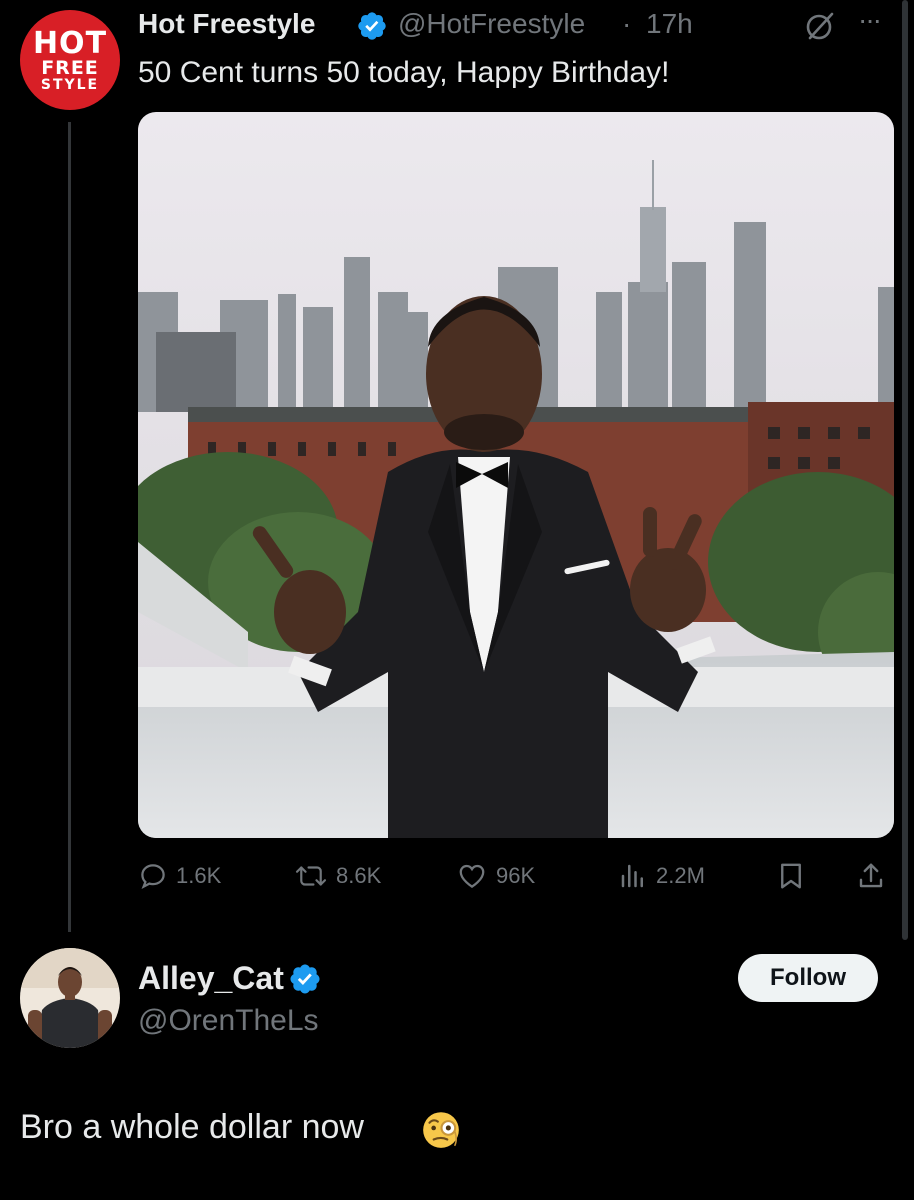 The width and height of the screenshot is (914, 1200). What do you see at coordinates (680, 875) in the screenshot?
I see `views-count: 2.2M` at bounding box center [680, 875].